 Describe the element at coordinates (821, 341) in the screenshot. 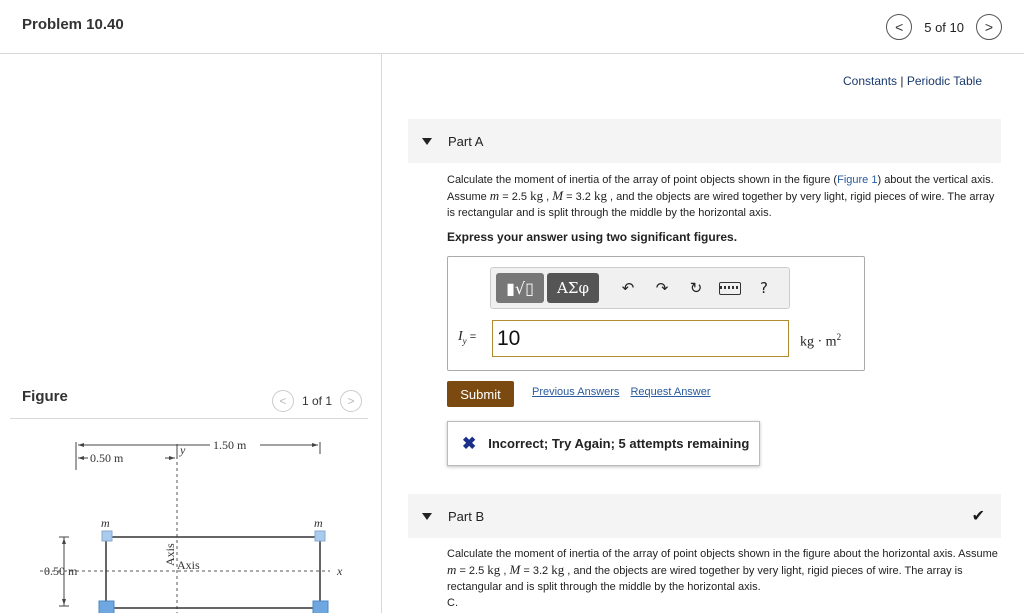

I see `answer-unit: kg · m2` at that location.